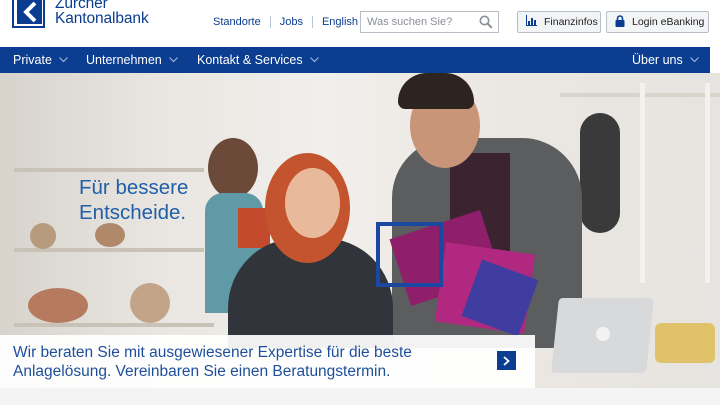 The height and width of the screenshot is (405, 720). What do you see at coordinates (657, 60) in the screenshot?
I see `nav-item-label: Über uns` at bounding box center [657, 60].